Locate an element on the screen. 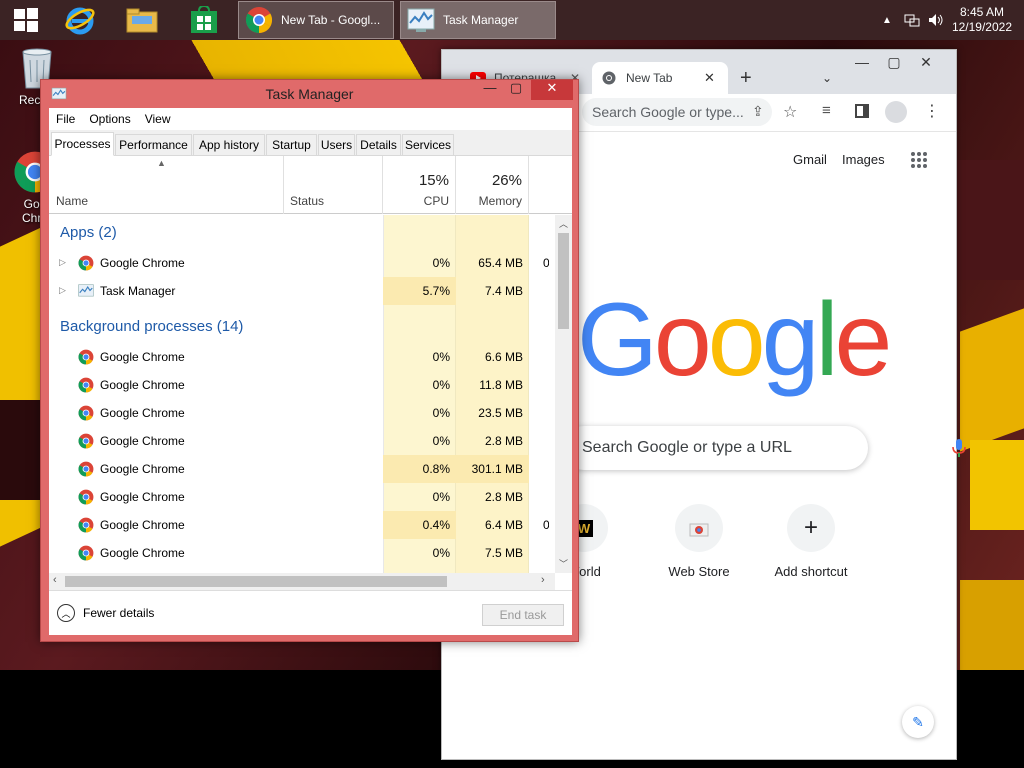 This screenshot has width=1024, height=768. customize-chrome-button: ✎ is located at coordinates (918, 722).